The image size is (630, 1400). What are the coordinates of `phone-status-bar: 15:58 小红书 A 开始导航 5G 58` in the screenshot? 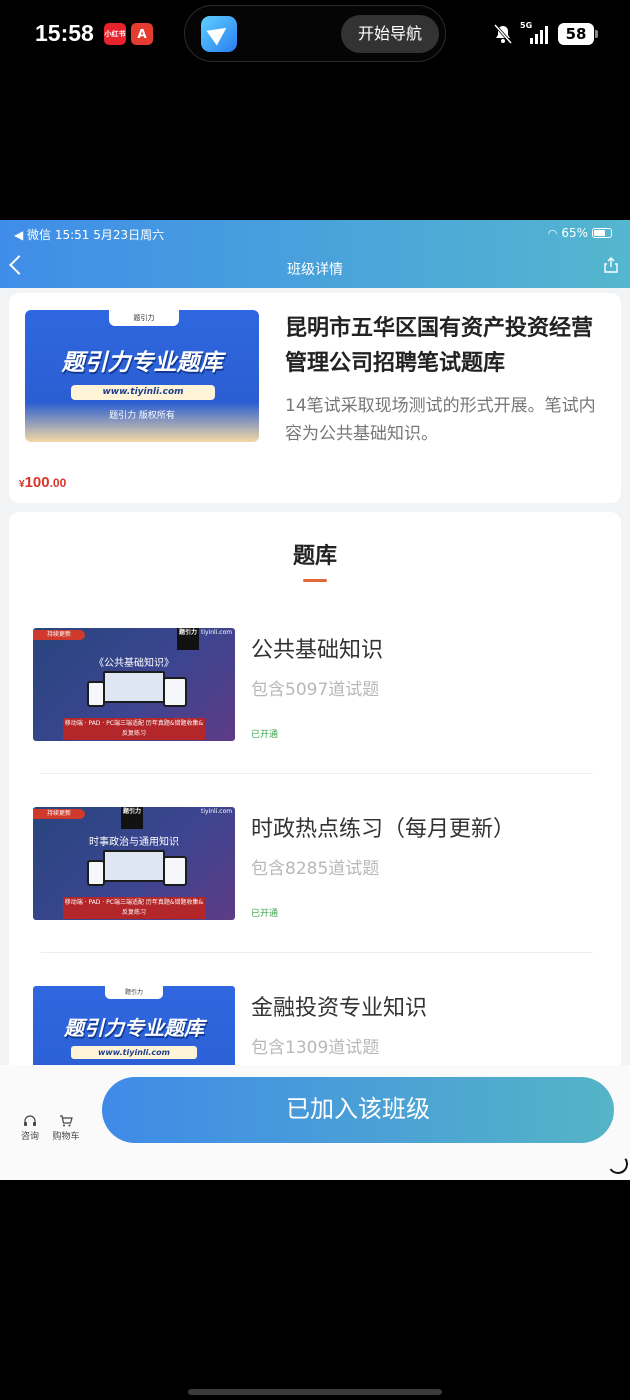 It's located at (315, 35).